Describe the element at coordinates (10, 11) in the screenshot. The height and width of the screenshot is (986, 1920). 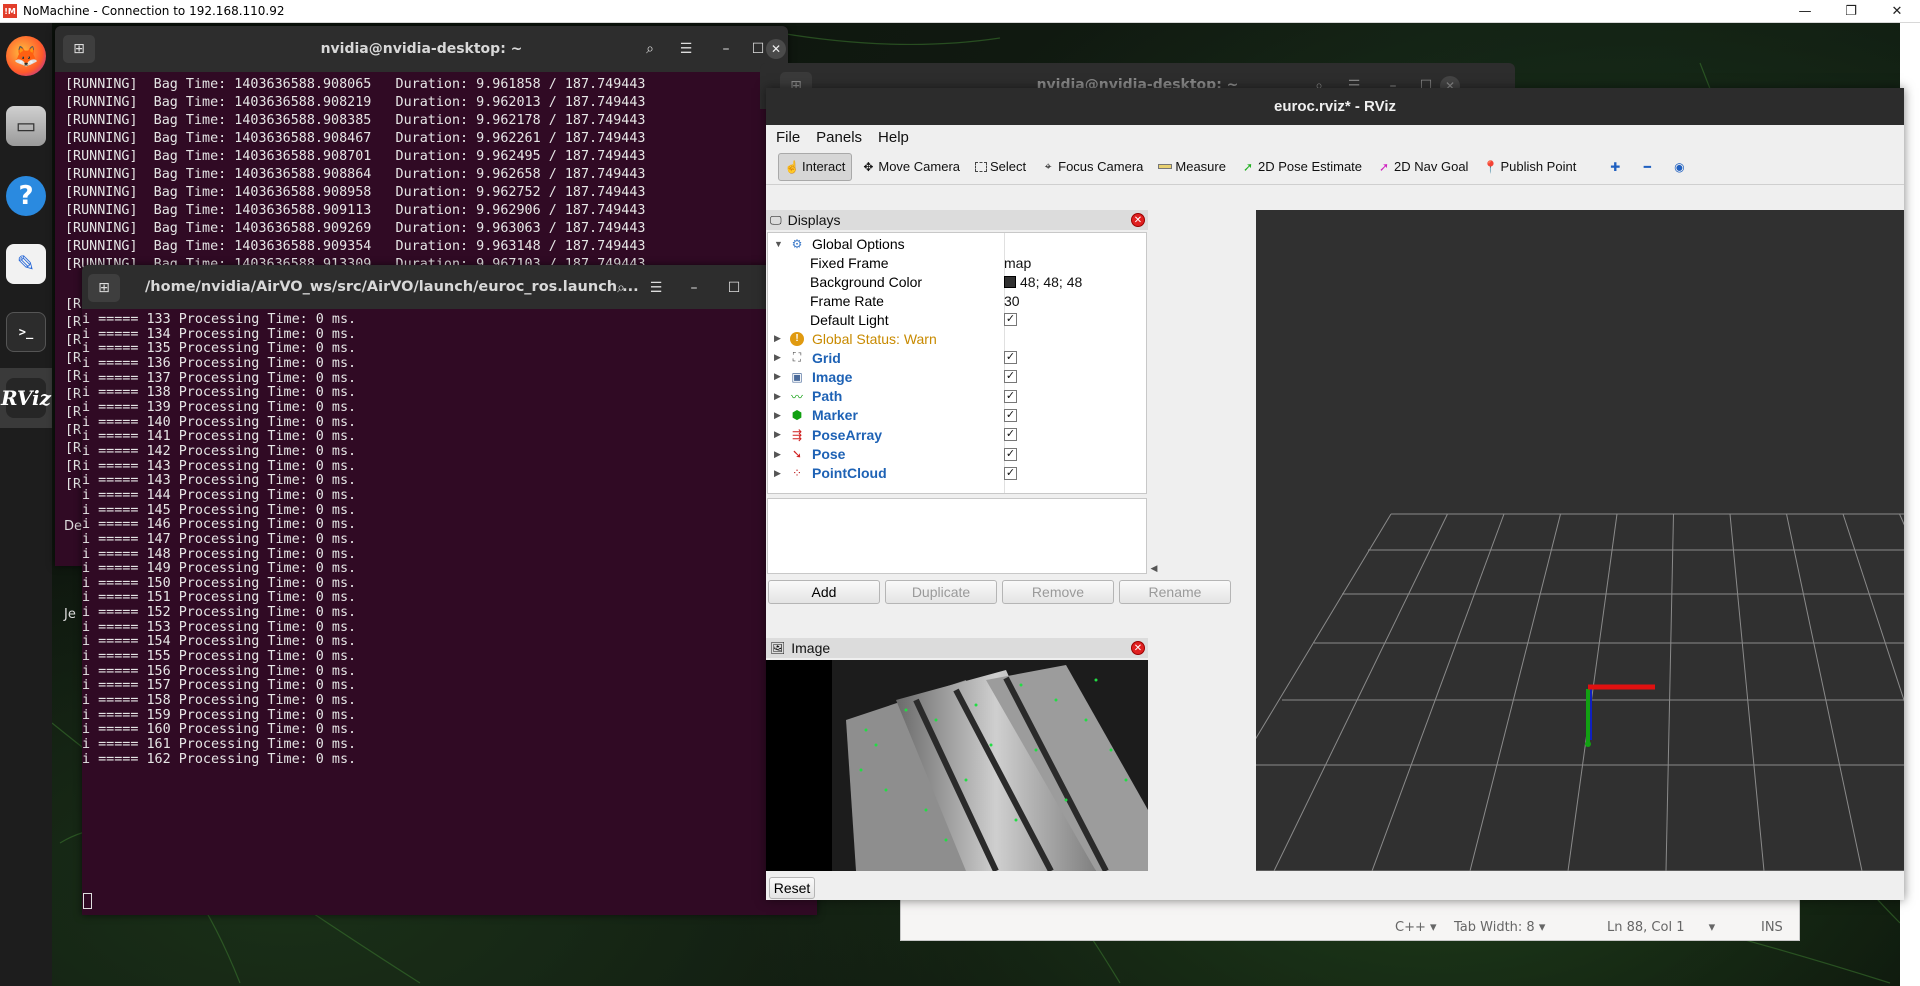
I see `nomachine-logo-icon: !M` at that location.